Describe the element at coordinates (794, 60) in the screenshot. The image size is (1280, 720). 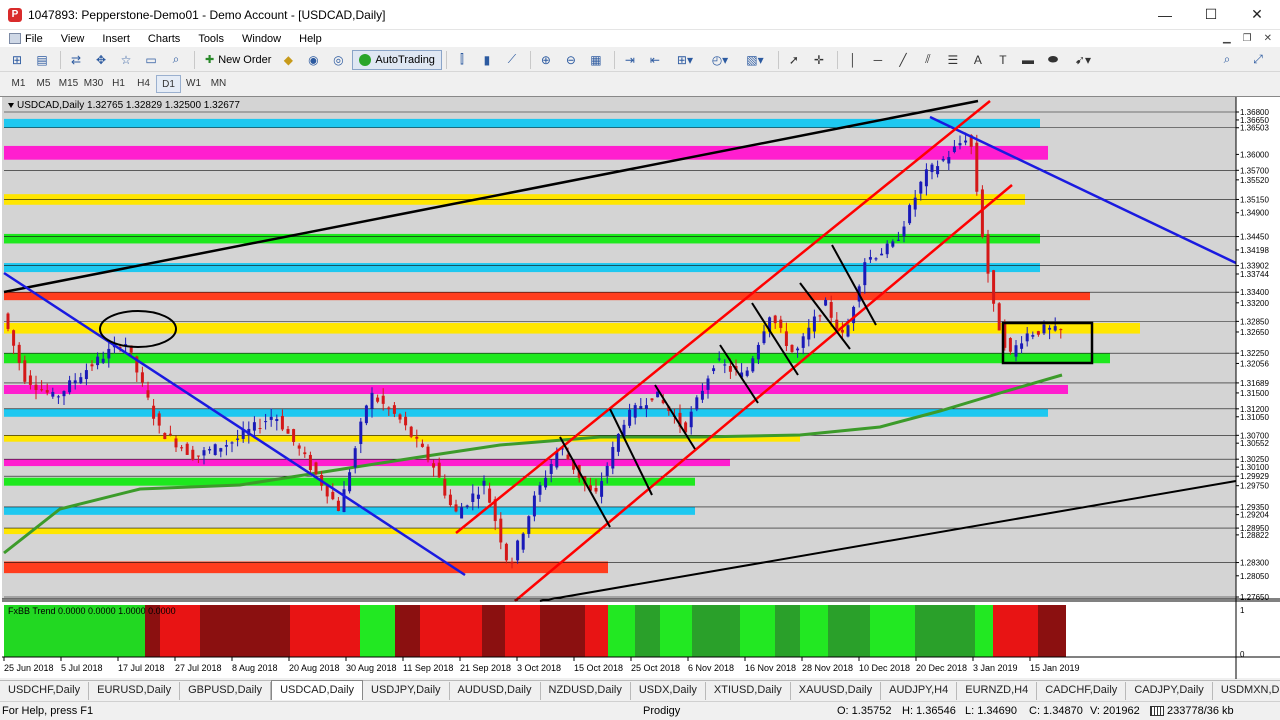
I see `cursor-icon: ➚` at that location.